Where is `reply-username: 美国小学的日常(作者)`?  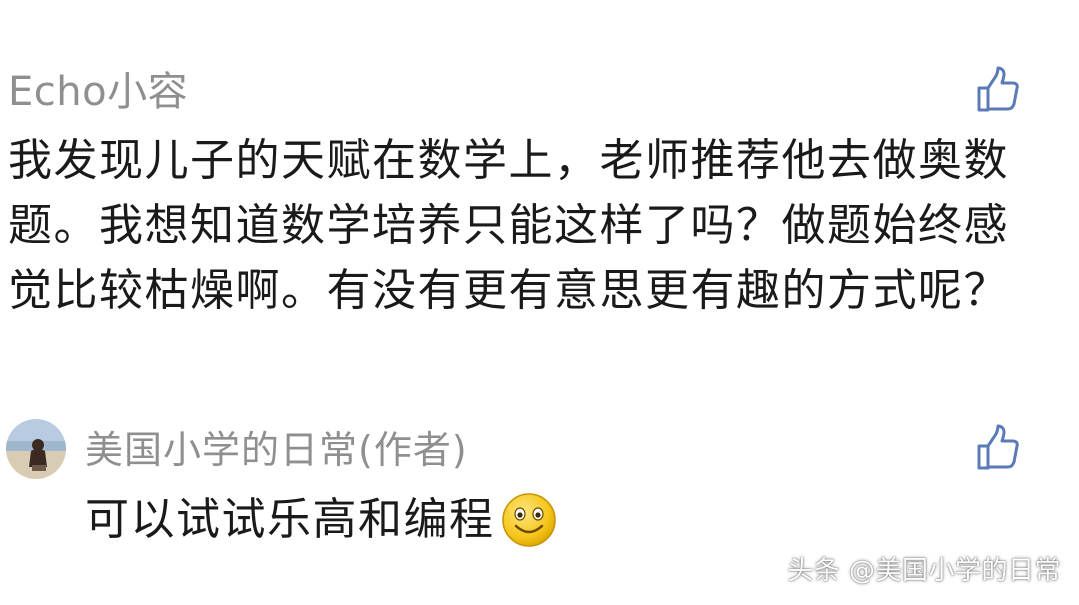 reply-username: 美国小学的日常(作者) is located at coordinates (276, 450).